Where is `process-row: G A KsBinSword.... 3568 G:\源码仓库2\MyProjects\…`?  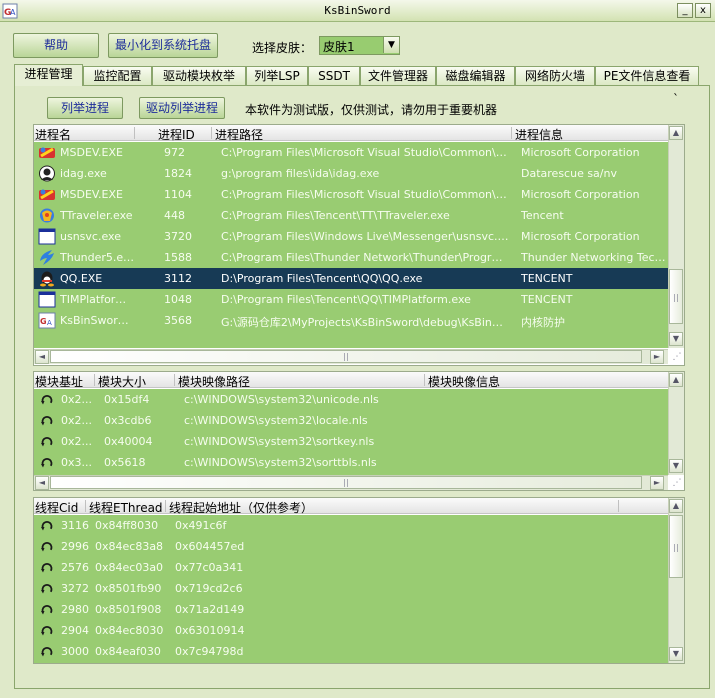 process-row: G A KsBinSword.... 3568 G:\源码仓库2\MyProjects\… is located at coordinates (351, 320).